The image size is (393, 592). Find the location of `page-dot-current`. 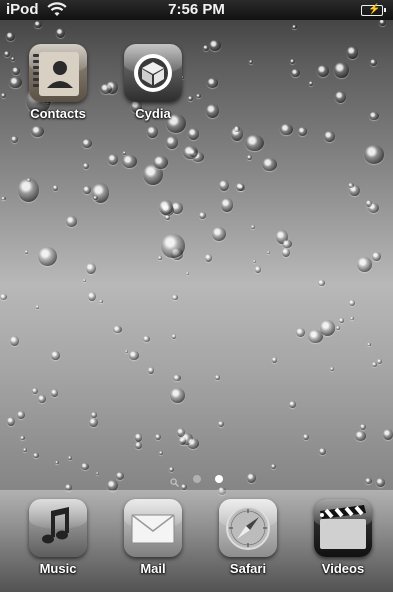

page-dot-current is located at coordinates (219, 478).